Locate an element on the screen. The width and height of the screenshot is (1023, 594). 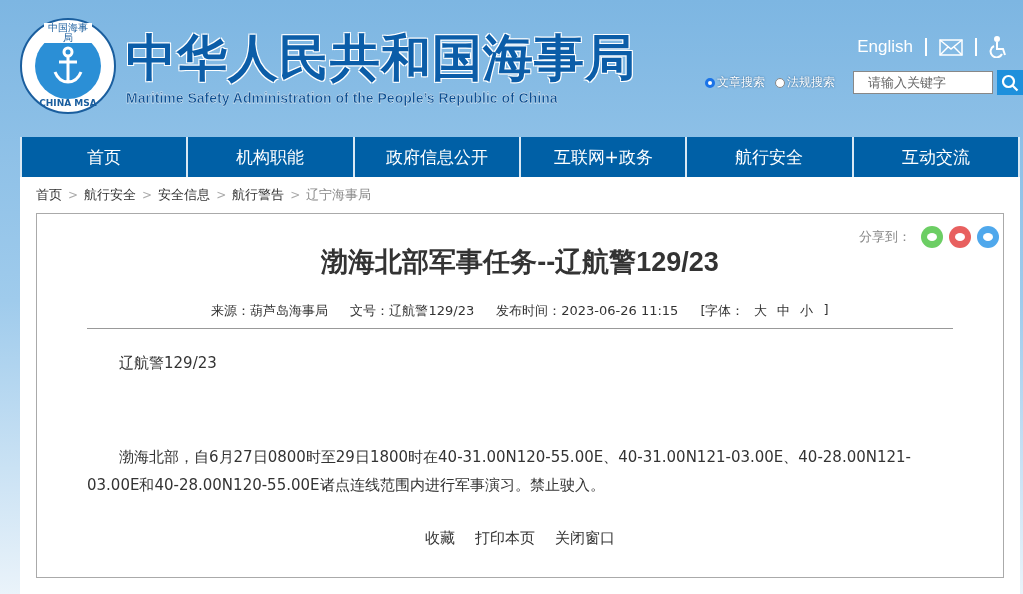
article-action-link: 打印本页 is located at coordinates (505, 538).